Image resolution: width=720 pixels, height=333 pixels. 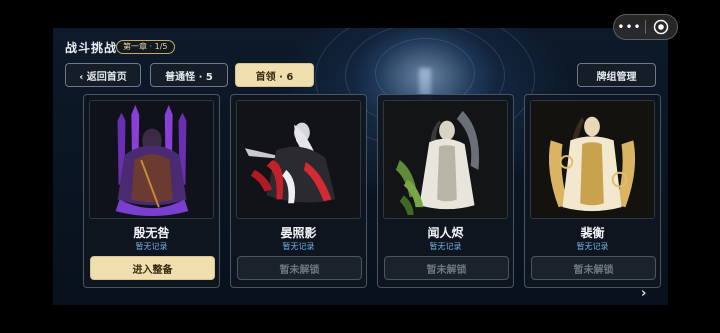 I want to click on page-title: 战斗挑战, so click(x=91, y=48).